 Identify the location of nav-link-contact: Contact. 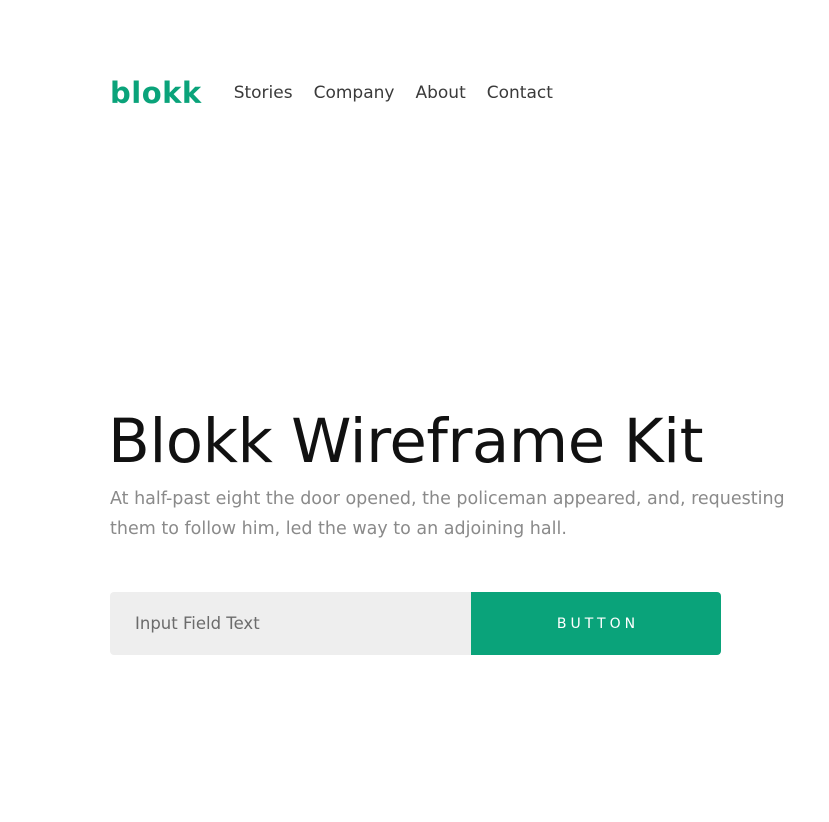
(520, 93).